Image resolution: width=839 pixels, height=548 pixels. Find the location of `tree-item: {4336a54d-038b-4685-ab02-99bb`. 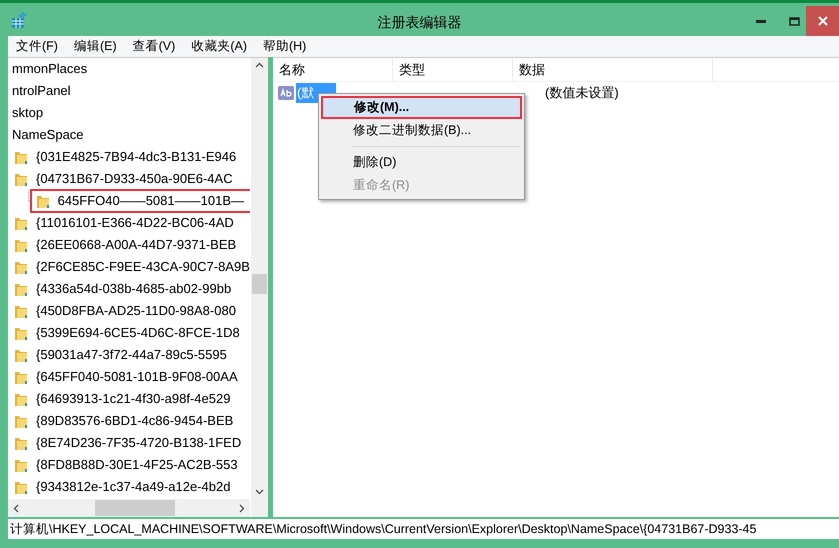

tree-item: {4336a54d-038b-4685-ab02-99bb is located at coordinates (134, 289).